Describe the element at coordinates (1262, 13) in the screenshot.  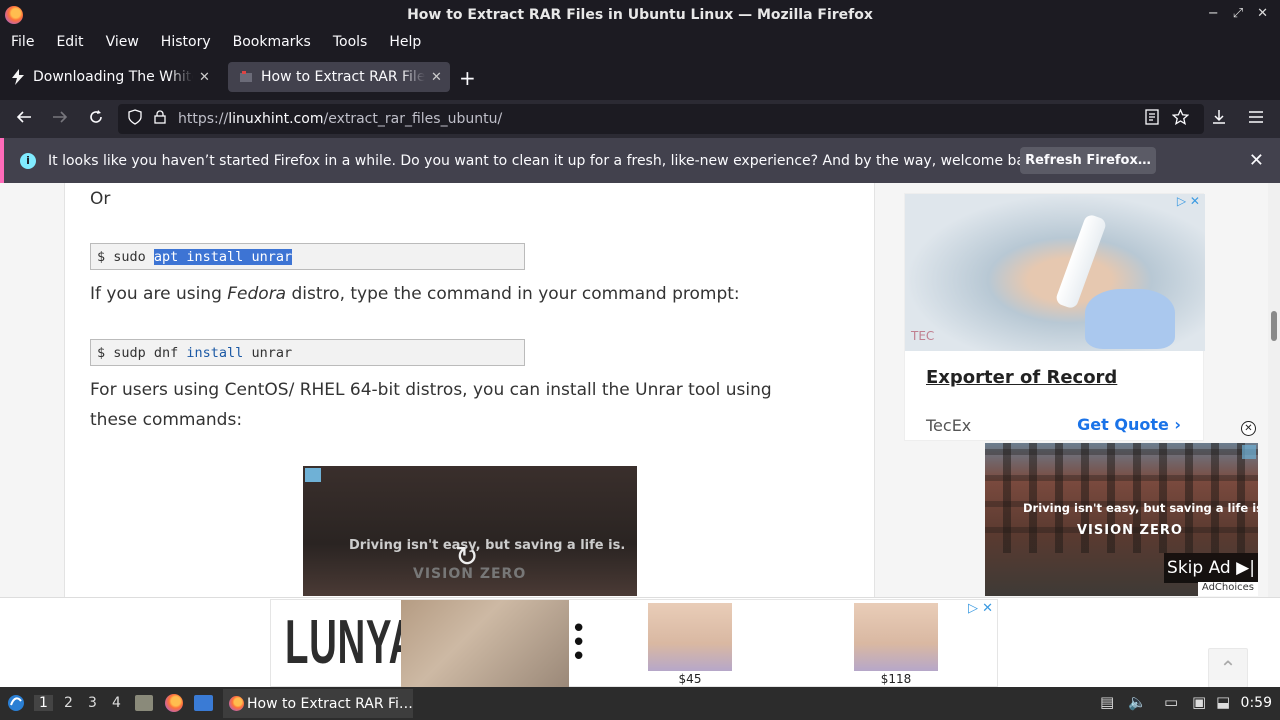
I see `close-window-icon: ✕` at that location.